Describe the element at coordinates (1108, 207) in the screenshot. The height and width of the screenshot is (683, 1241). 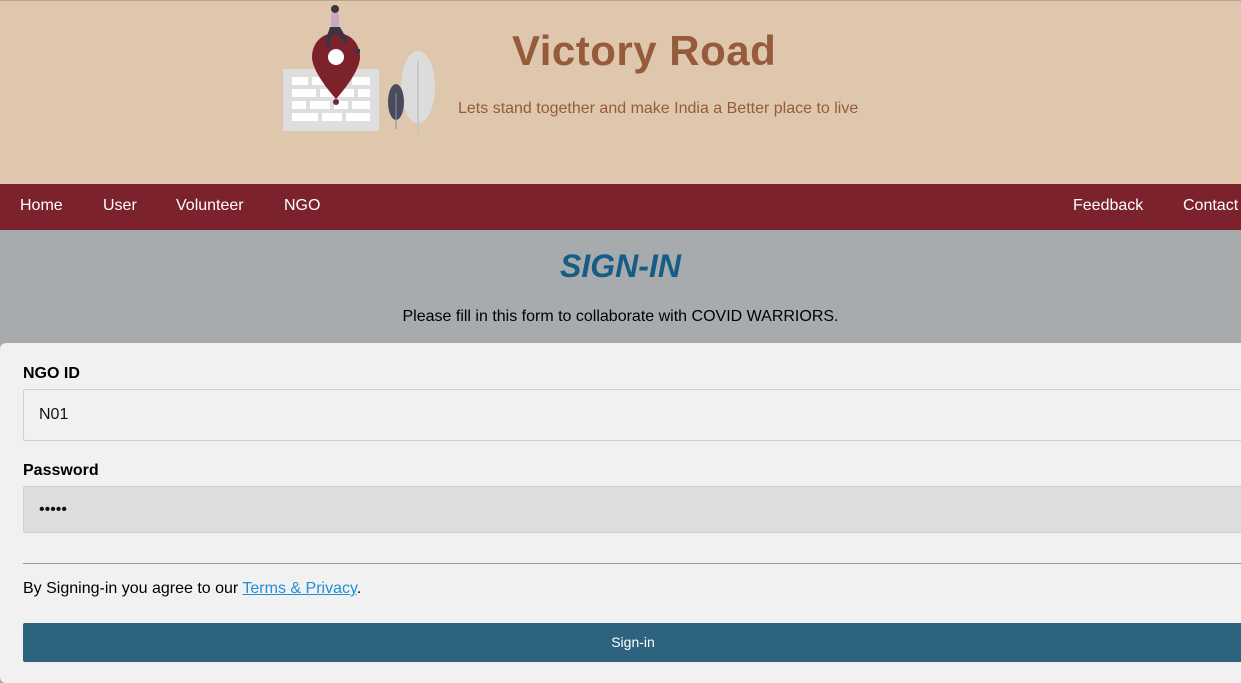
I see `nav-feedback: Feedback` at that location.